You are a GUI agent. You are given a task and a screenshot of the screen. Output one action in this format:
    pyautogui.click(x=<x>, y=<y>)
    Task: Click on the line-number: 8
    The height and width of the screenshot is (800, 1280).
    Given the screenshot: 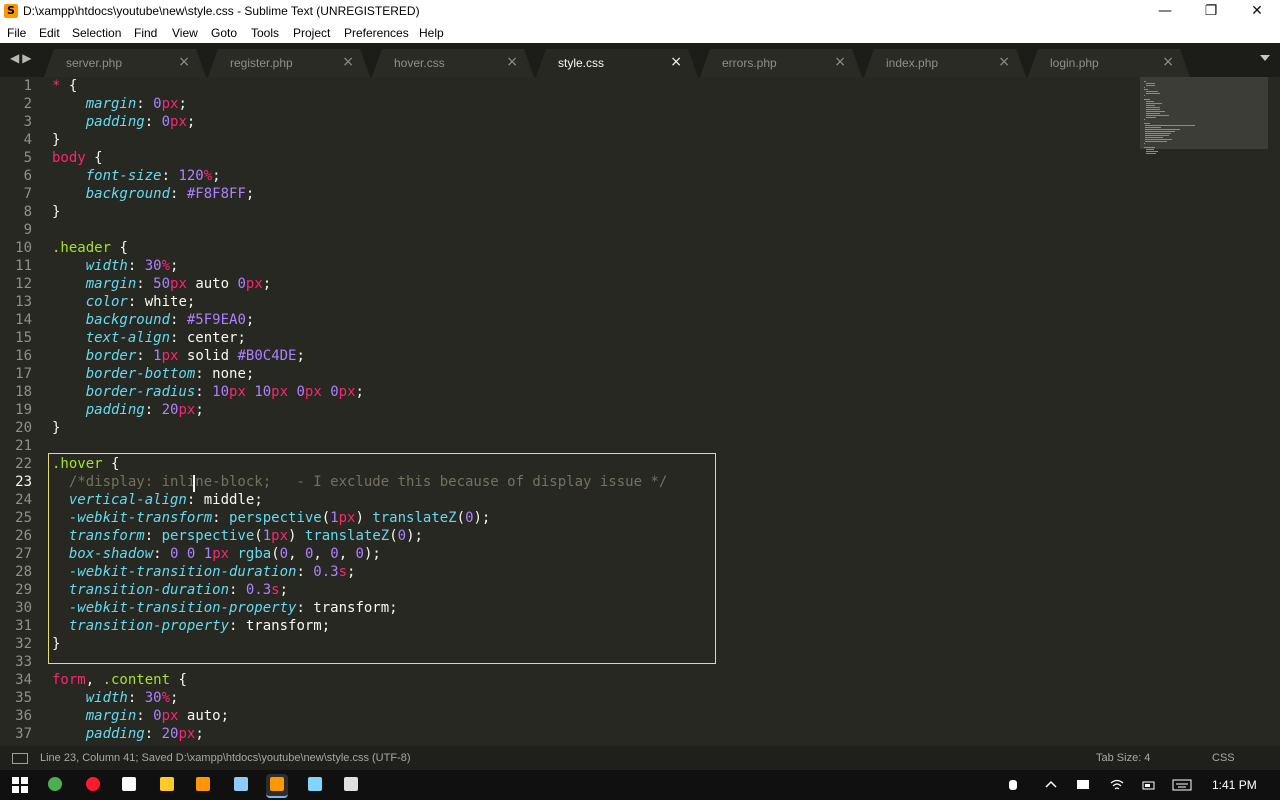 What is the action you would take?
    pyautogui.click(x=27, y=212)
    